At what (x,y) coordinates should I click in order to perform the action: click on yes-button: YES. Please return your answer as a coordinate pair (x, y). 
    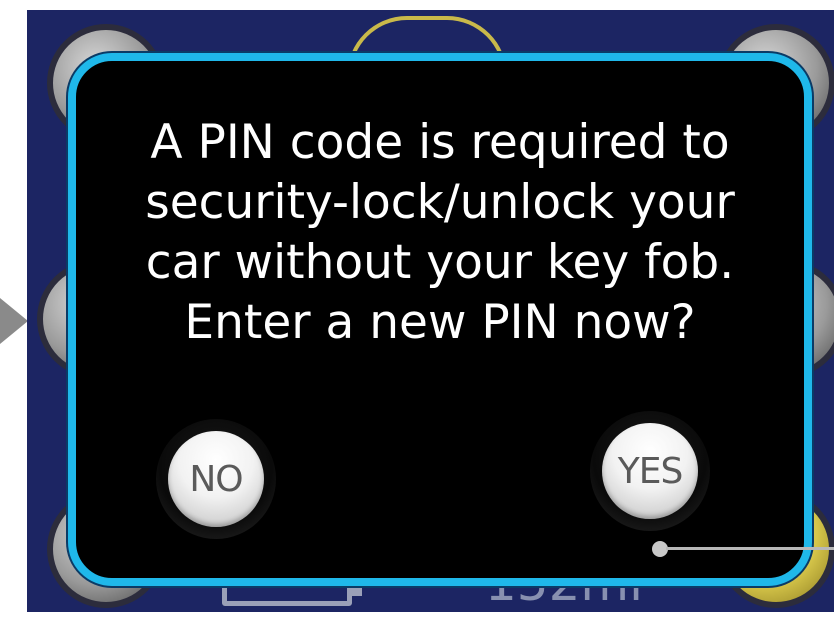
    Looking at the image, I should click on (650, 471).